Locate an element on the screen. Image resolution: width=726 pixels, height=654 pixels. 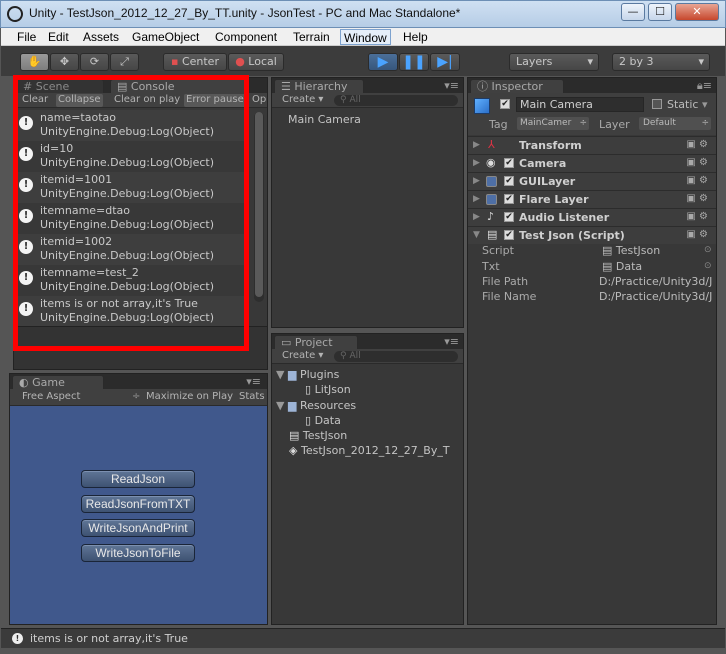
hierarchy-create-button: Create ▾ is located at coordinates (302, 100).